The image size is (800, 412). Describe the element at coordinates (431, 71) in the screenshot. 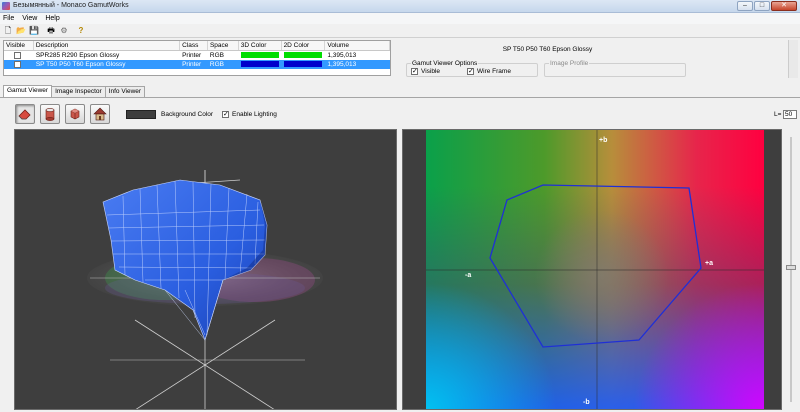

I see `visible-option-label: Visible` at that location.